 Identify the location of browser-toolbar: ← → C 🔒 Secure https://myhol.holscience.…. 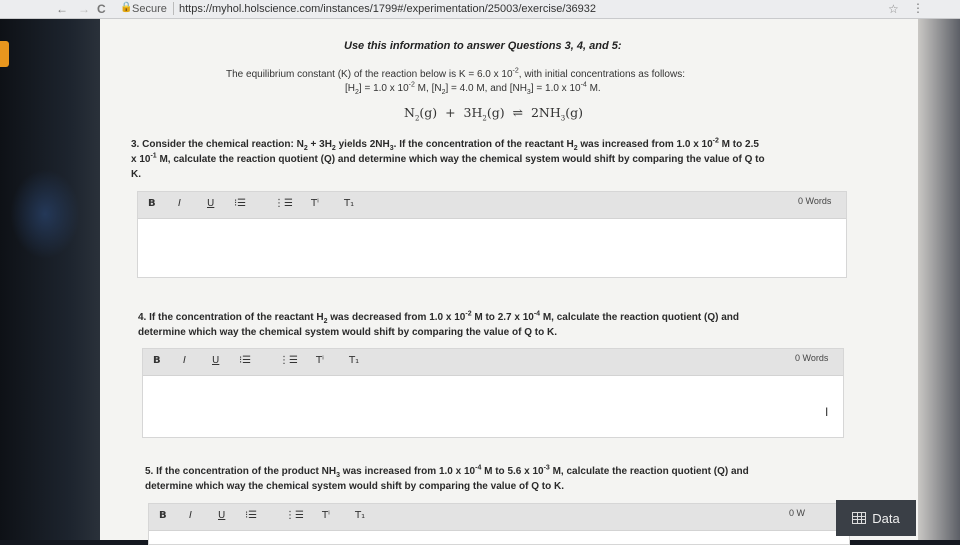
(480, 9).